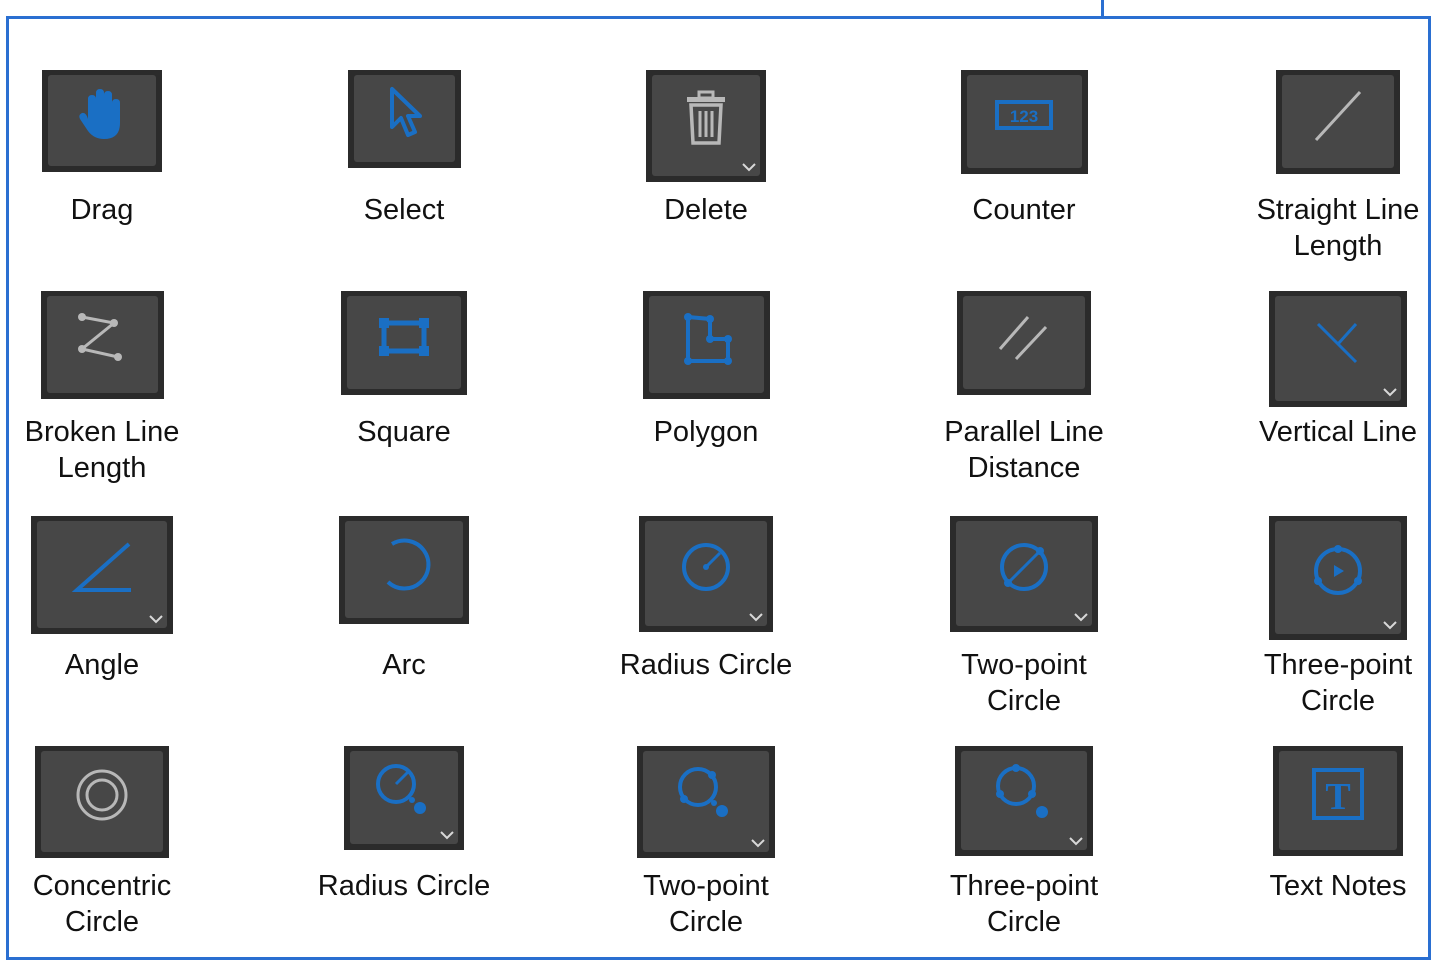 Image resolution: width=1445 pixels, height=966 pixels. Describe the element at coordinates (102, 795) in the screenshot. I see `concentric-circle-icon` at that location.